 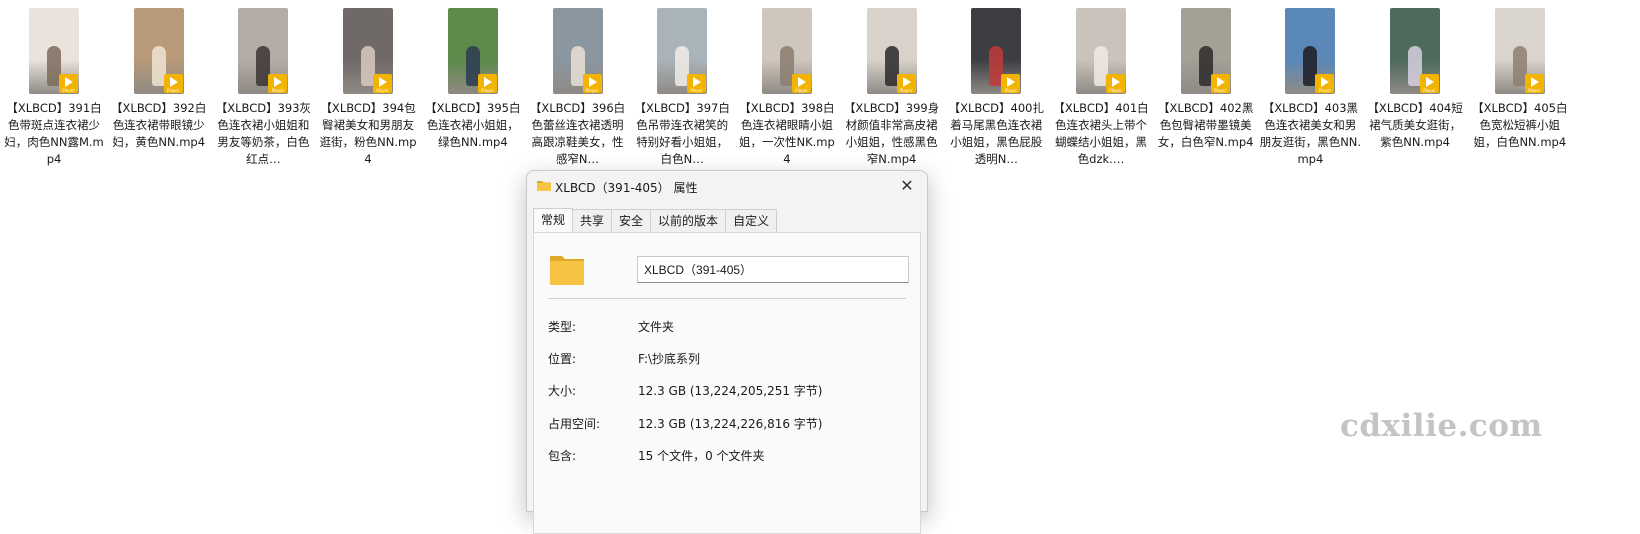 I want to click on file-item: Player 【XLBCD】398白色连衣裙眼睛小姐姐，一次性NK.mp4, so click(x=787, y=88).